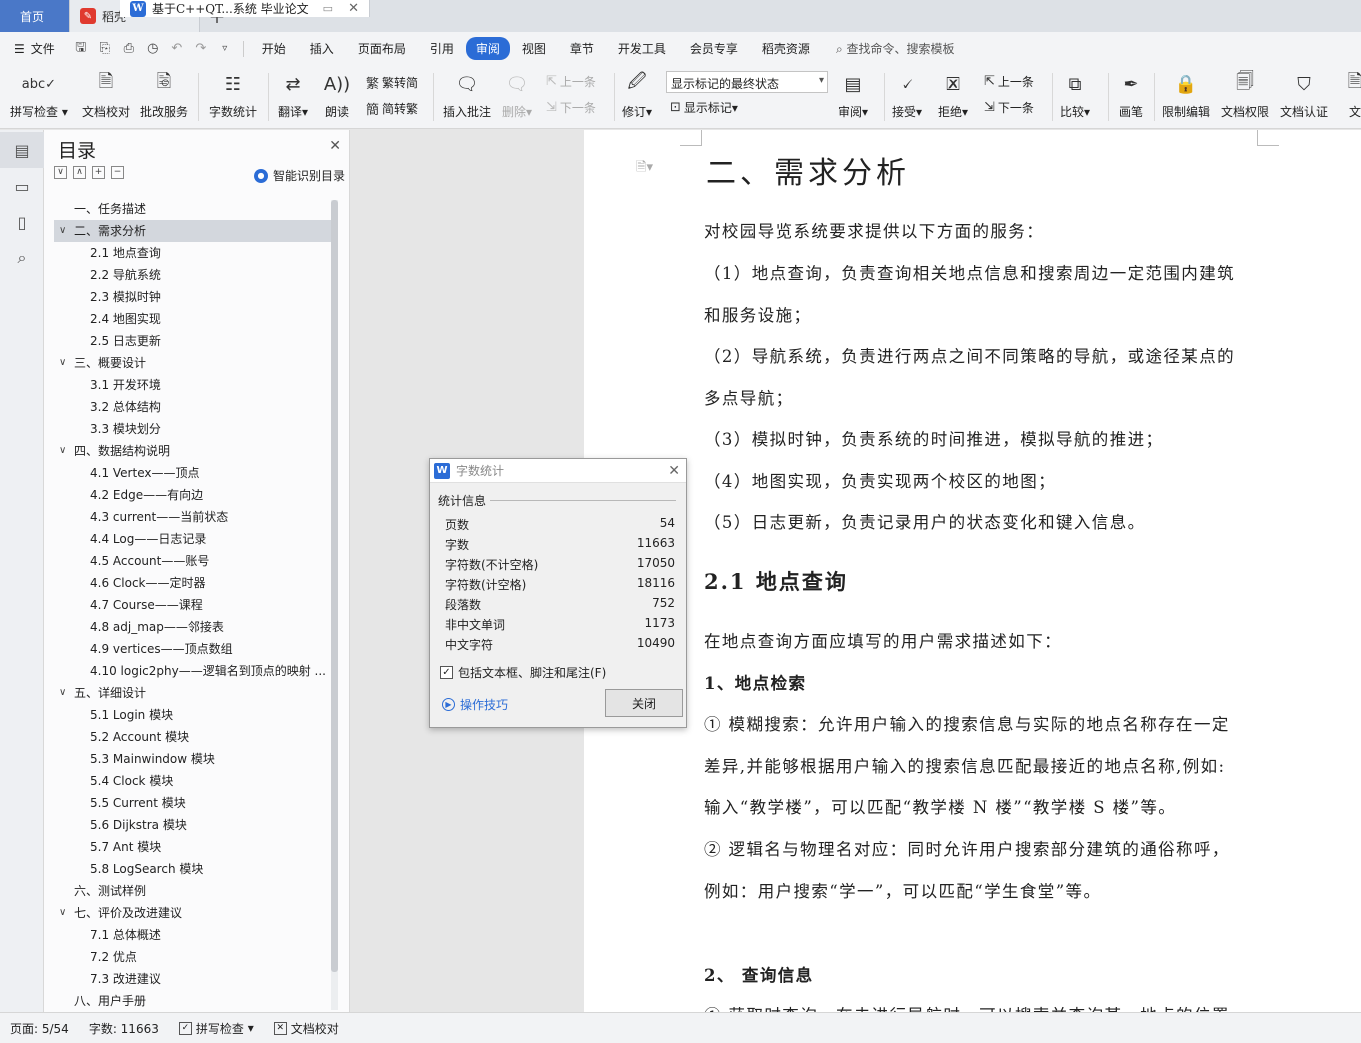 The width and height of the screenshot is (1361, 1043). I want to click on toc-item: 7.3 改进建议, so click(193, 979).